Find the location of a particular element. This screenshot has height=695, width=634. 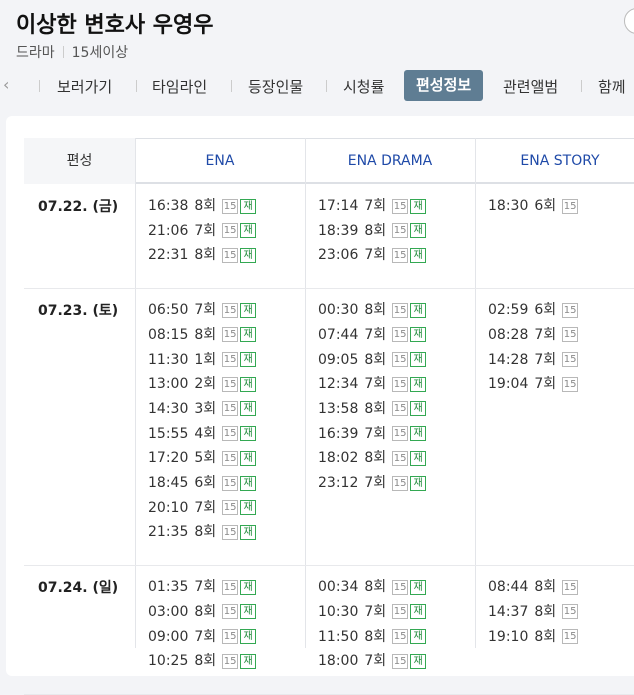

schedule-slot: 06:50 7회 15 재 is located at coordinates (202, 310).